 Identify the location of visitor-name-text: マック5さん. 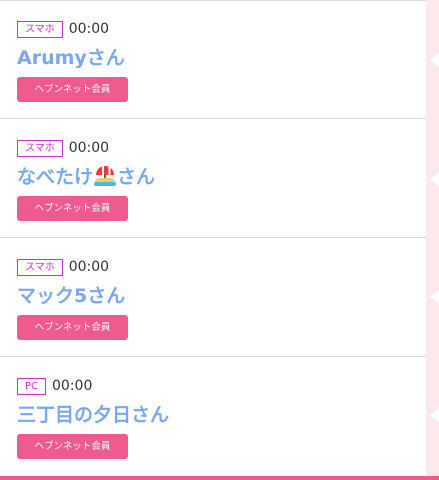
(71, 295).